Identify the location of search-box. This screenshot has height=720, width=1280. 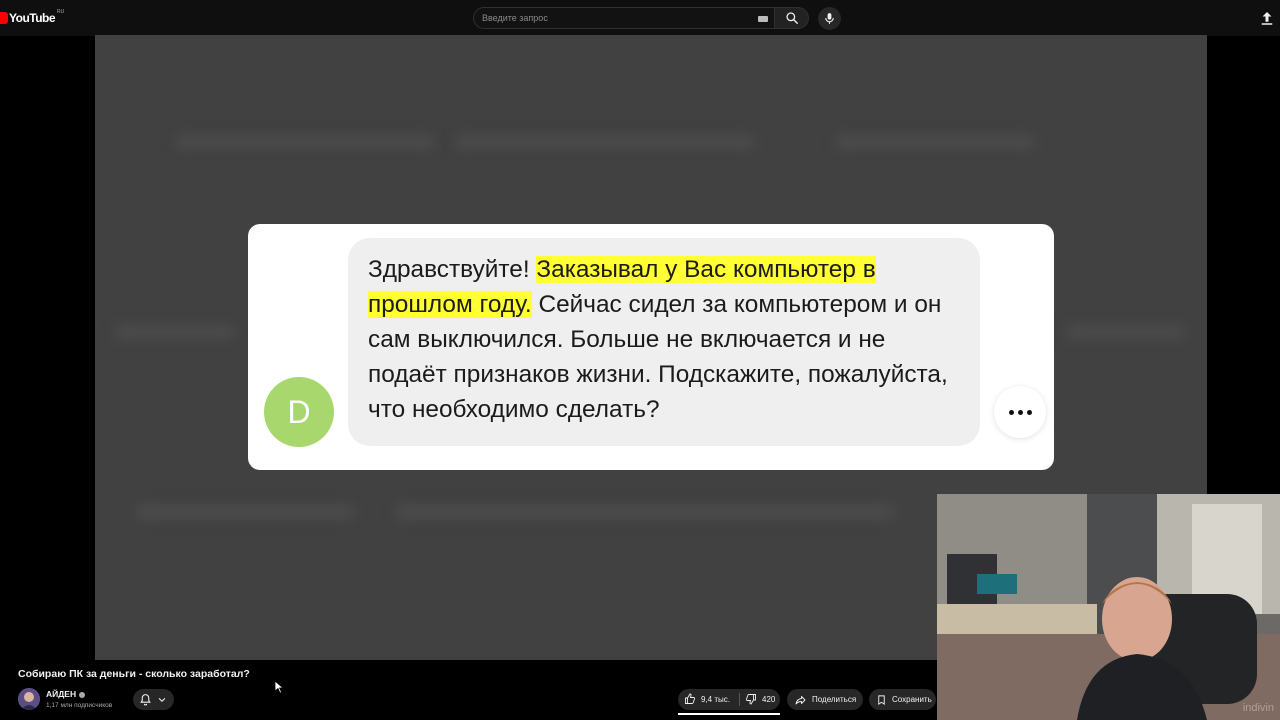
(624, 18).